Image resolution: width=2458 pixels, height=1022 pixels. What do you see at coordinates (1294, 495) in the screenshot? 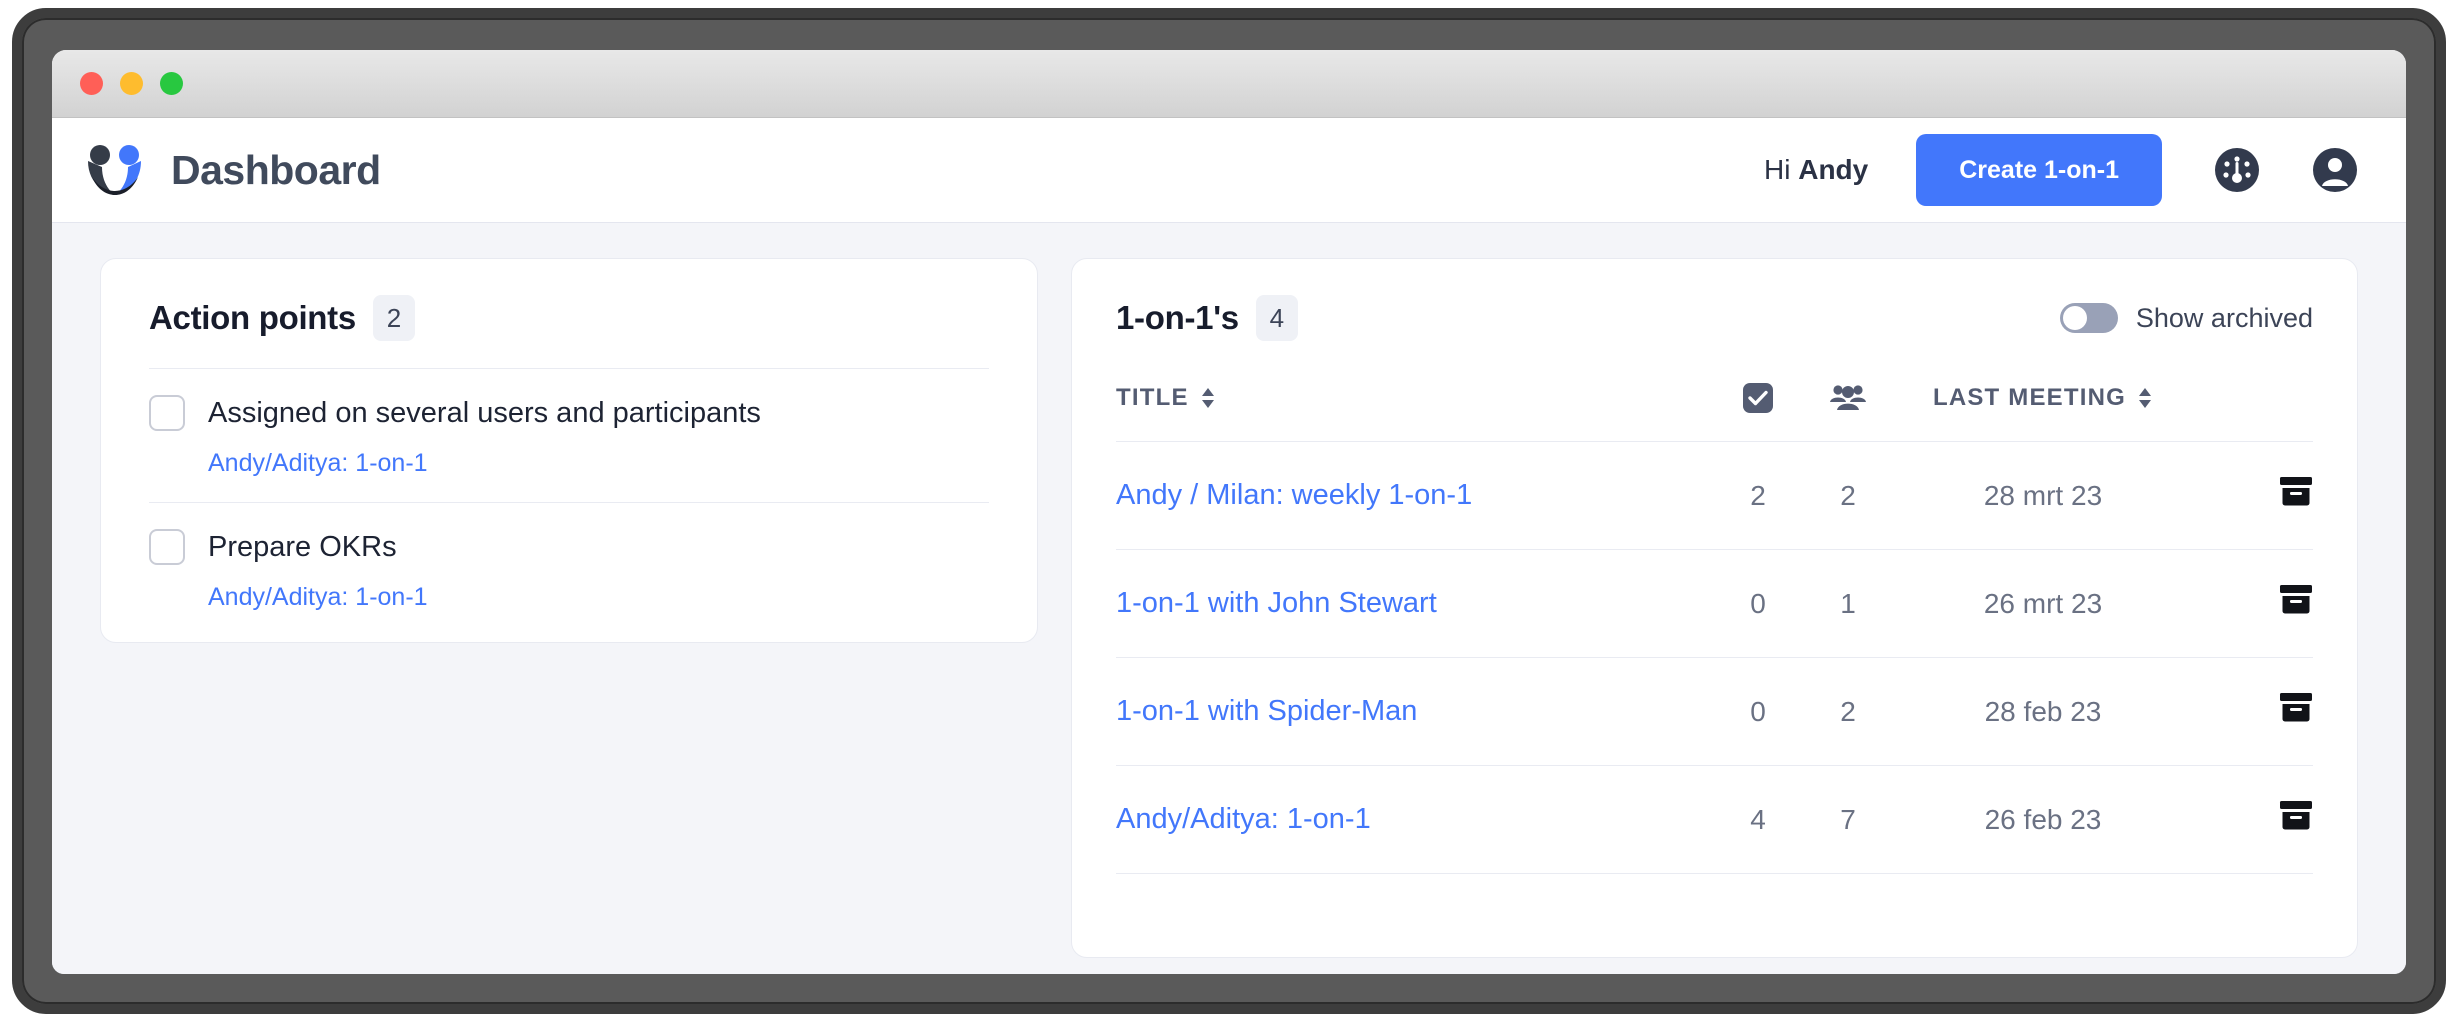
I see `one-on-one-link: Andy / Milan: weekly 1-on-1` at bounding box center [1294, 495].